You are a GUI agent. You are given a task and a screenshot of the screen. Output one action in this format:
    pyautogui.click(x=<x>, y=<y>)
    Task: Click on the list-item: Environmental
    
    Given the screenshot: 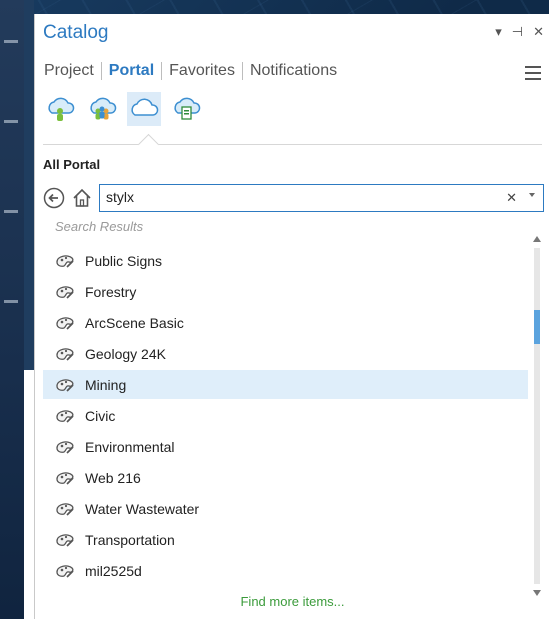 What is the action you would take?
    pyautogui.click(x=285, y=446)
    